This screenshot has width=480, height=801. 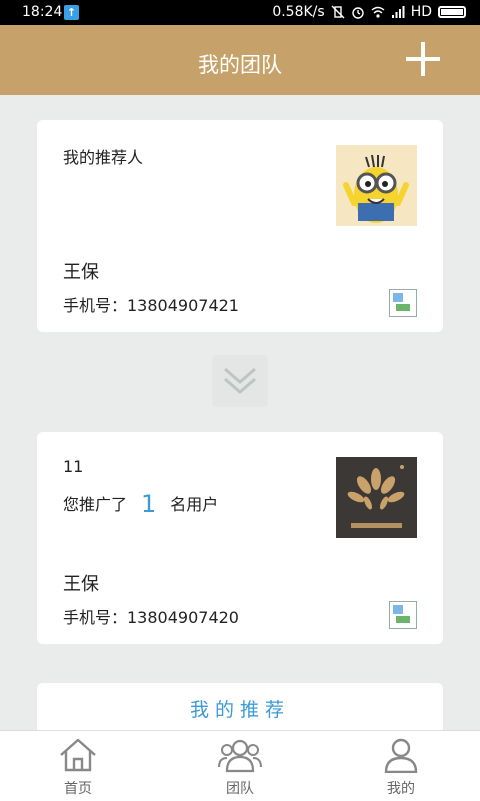 What do you see at coordinates (78, 755) in the screenshot?
I see `home-icon` at bounding box center [78, 755].